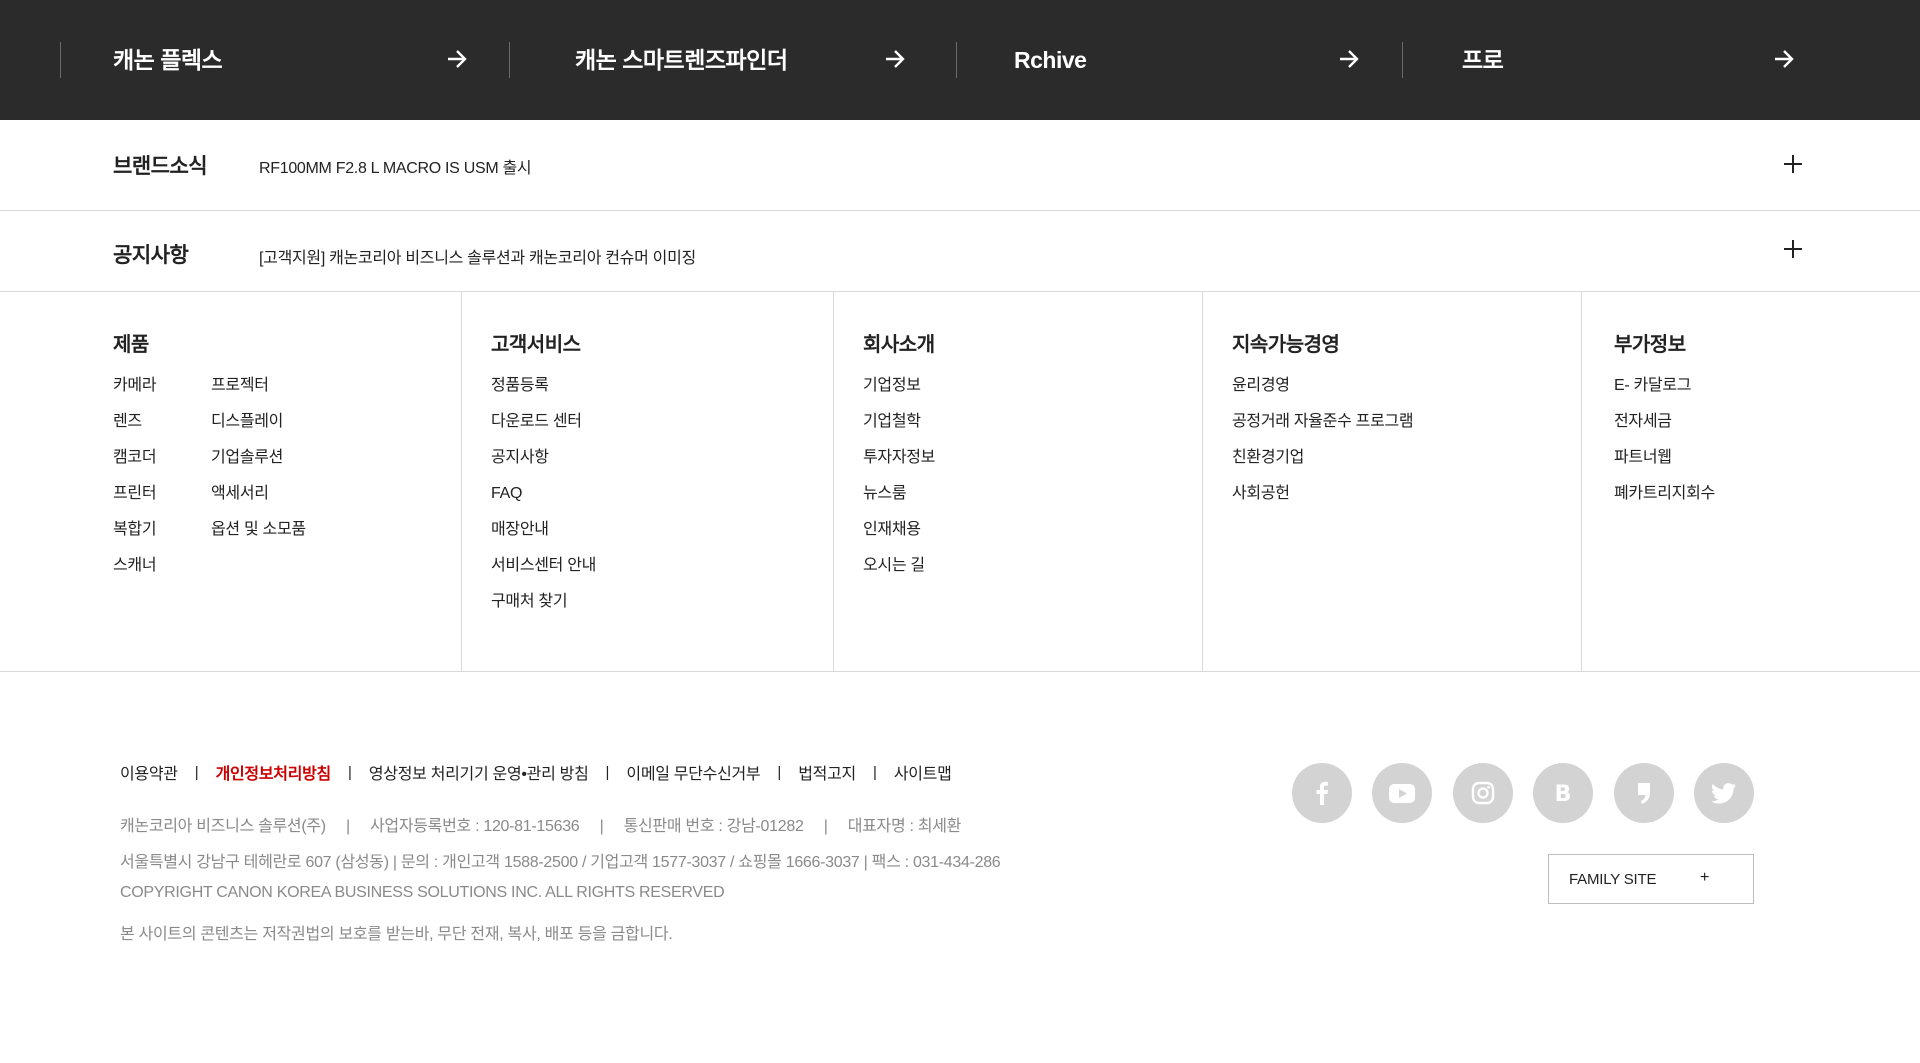 The height and width of the screenshot is (1063, 1920). I want to click on mail-order-number: 통신판매 번호 : 강남-01282, so click(713, 826).